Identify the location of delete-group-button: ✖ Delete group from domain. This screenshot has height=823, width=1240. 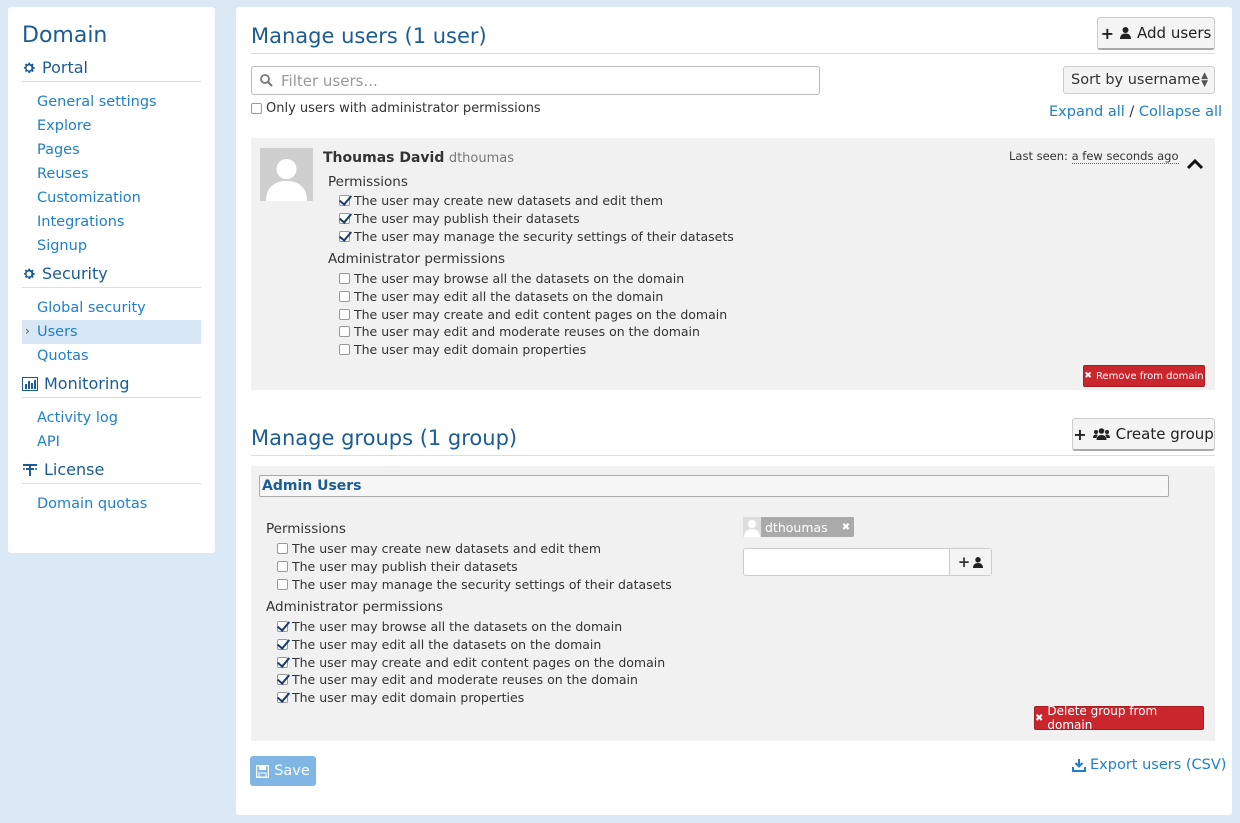
(1119, 718).